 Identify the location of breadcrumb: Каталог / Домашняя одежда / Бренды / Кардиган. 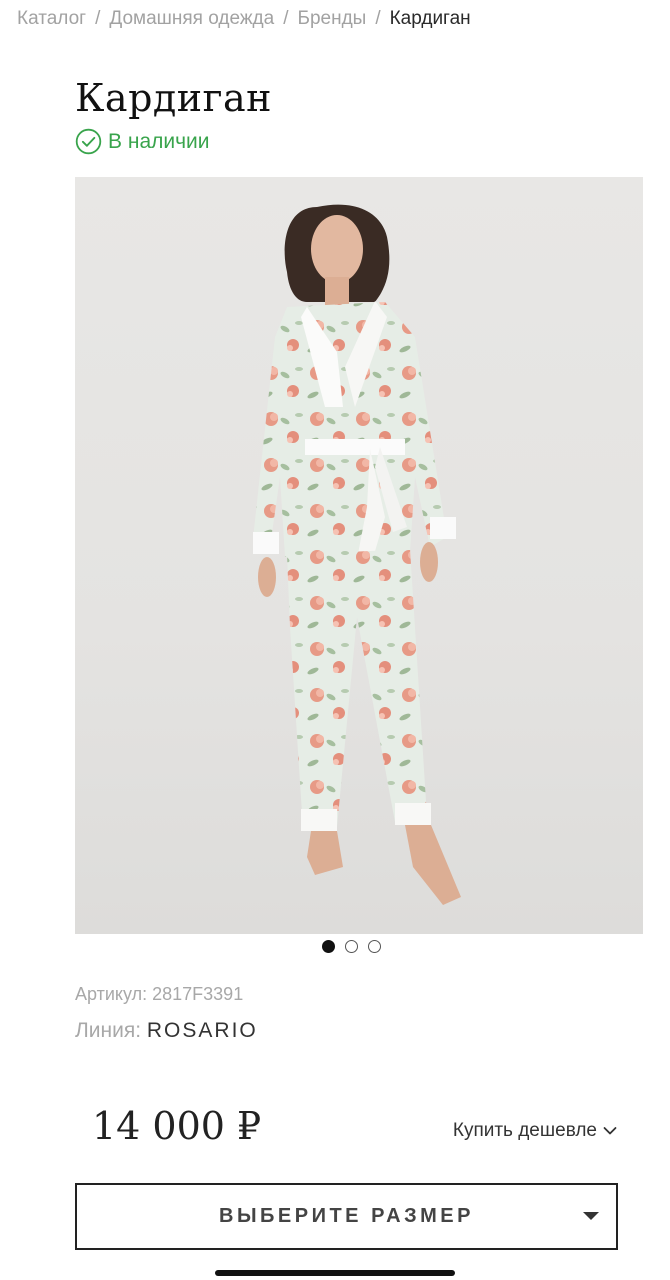
(244, 19).